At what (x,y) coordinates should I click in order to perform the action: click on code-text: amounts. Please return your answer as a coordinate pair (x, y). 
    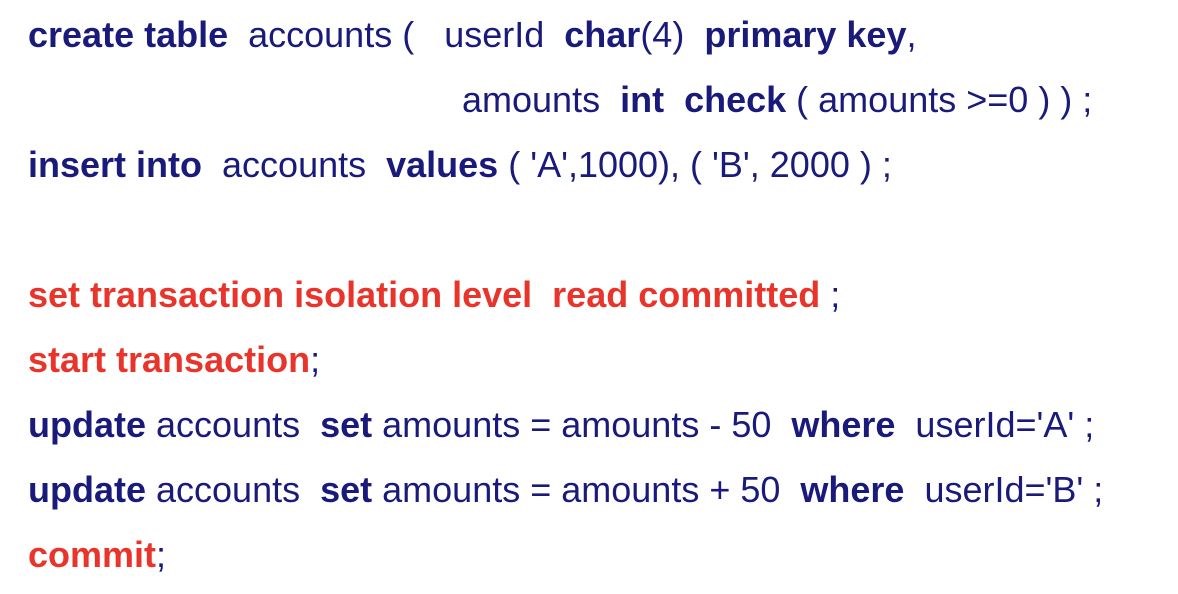
    Looking at the image, I should click on (541, 99).